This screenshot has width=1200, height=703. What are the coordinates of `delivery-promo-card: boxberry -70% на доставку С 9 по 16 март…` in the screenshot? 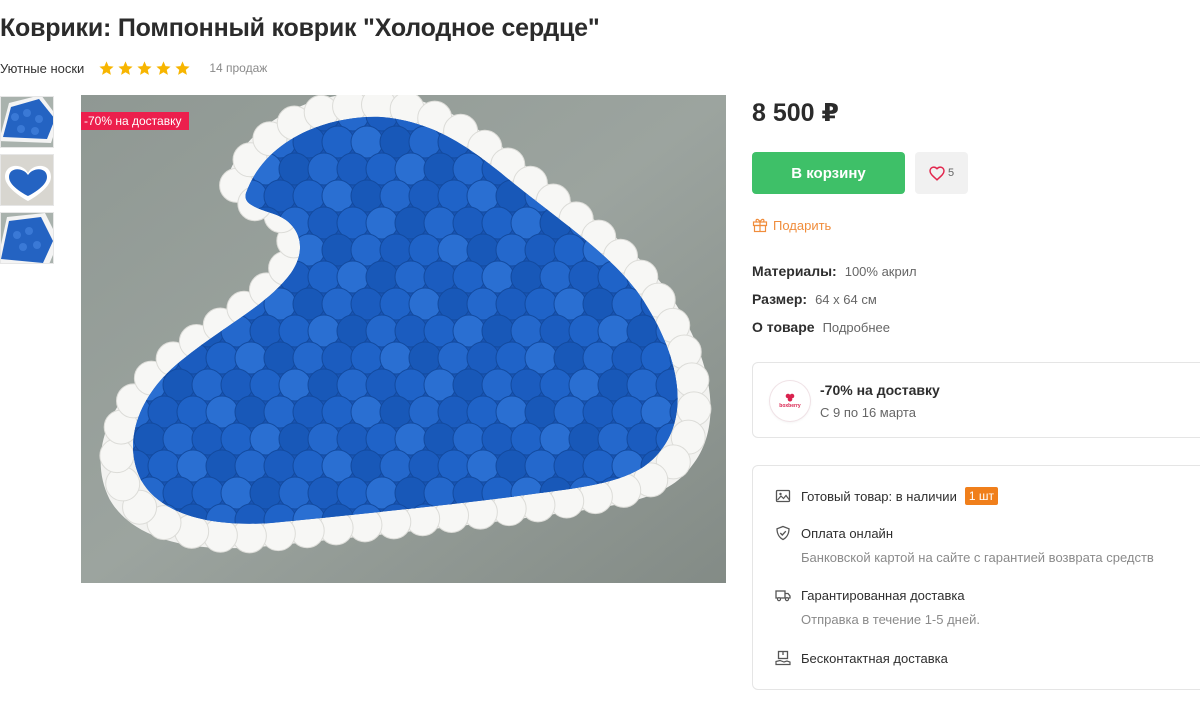 It's located at (976, 400).